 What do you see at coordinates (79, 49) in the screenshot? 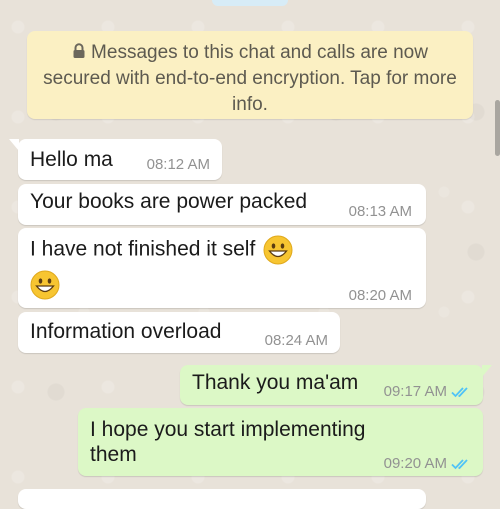
I see `lock-icon` at bounding box center [79, 49].